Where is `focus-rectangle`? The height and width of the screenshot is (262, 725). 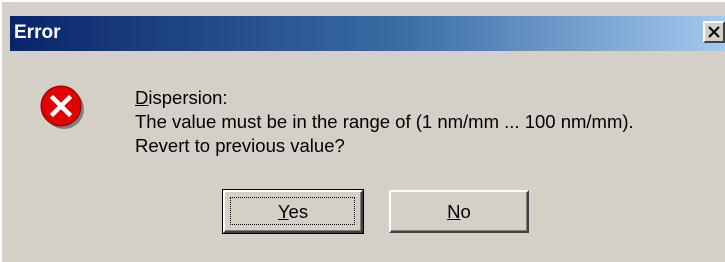
focus-rectangle is located at coordinates (292, 211).